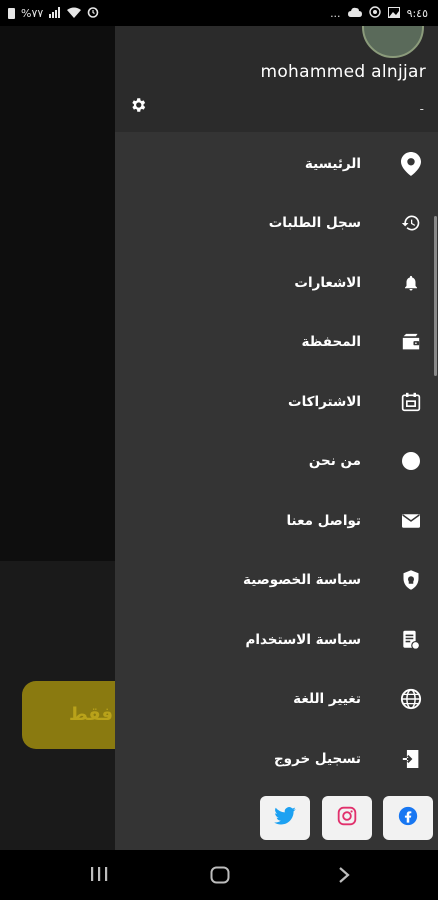  I want to click on instagram-icon, so click(347, 818).